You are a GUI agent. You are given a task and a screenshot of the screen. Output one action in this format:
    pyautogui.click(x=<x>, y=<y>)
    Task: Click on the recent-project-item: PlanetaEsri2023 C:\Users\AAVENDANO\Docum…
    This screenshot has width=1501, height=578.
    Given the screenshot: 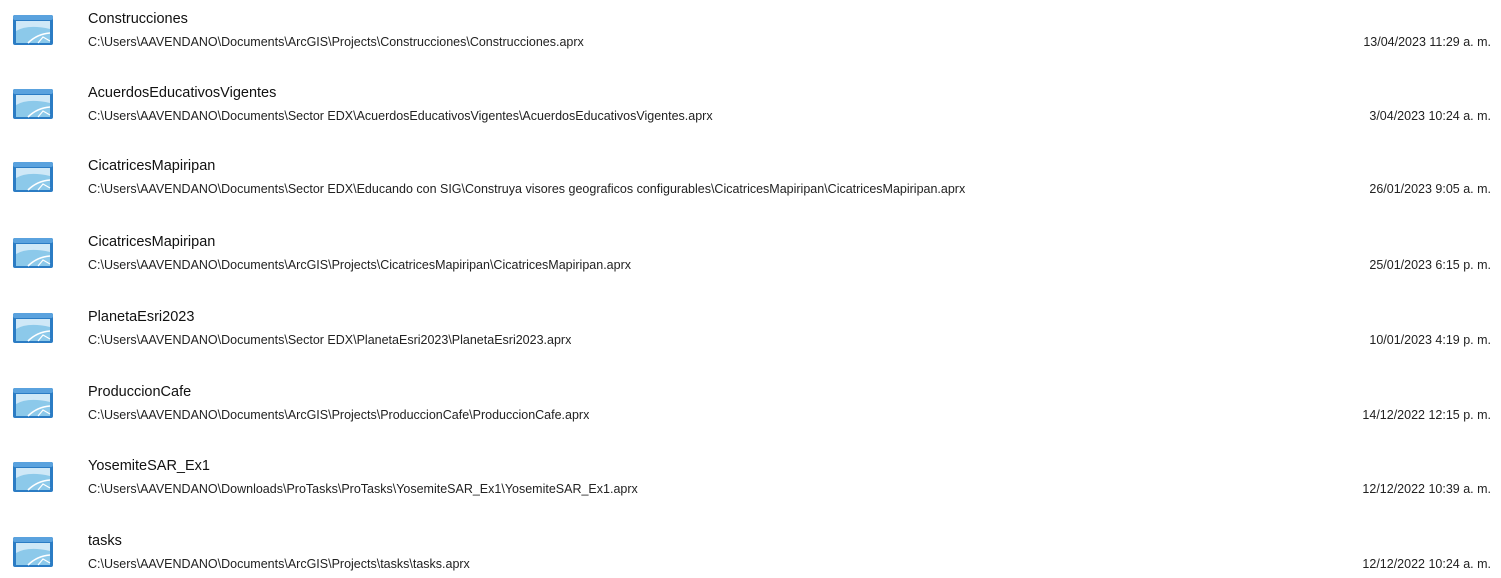 What is the action you would take?
    pyautogui.click(x=750, y=338)
    